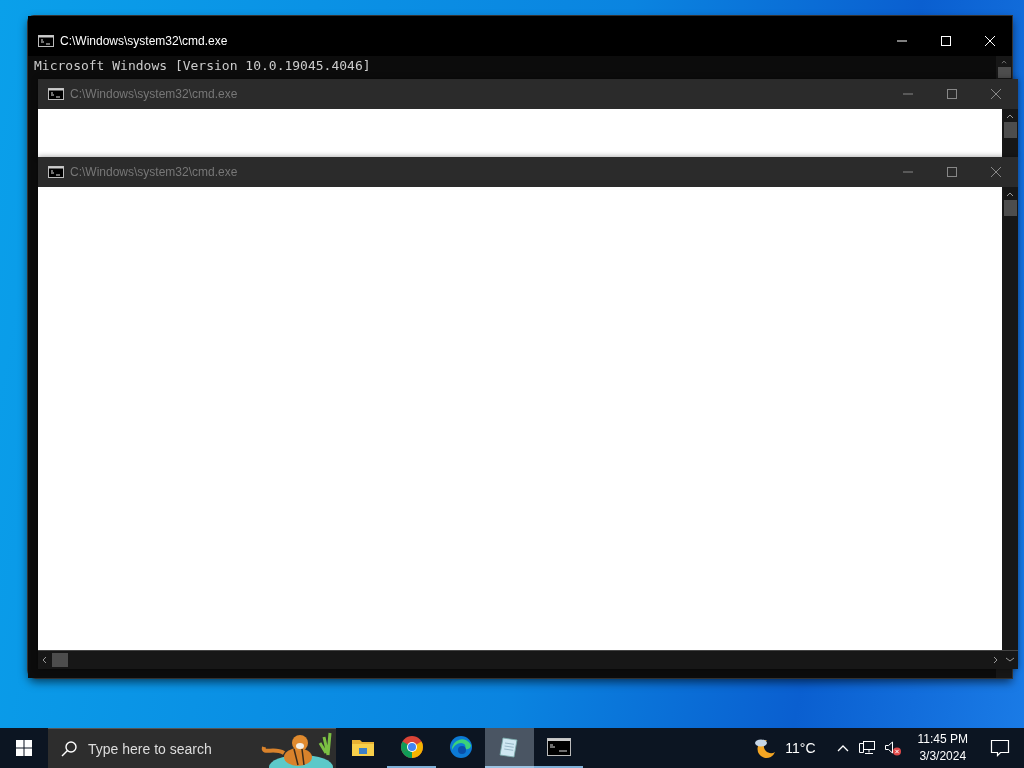 The height and width of the screenshot is (768, 1024). I want to click on taskbar-button, so click(509, 748).